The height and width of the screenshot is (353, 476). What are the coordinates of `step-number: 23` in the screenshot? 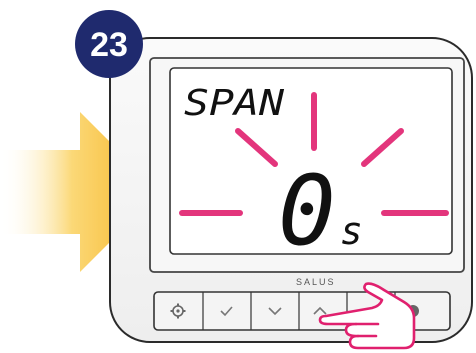 It's located at (109, 45).